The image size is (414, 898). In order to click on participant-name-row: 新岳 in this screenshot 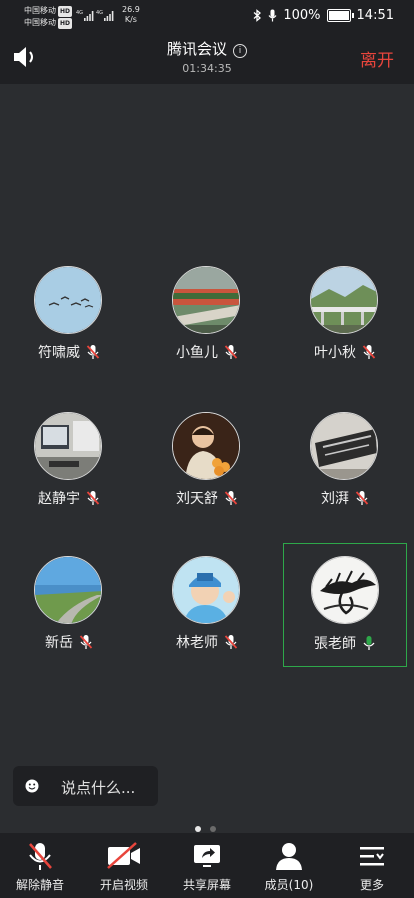, I will do `click(69, 642)`.